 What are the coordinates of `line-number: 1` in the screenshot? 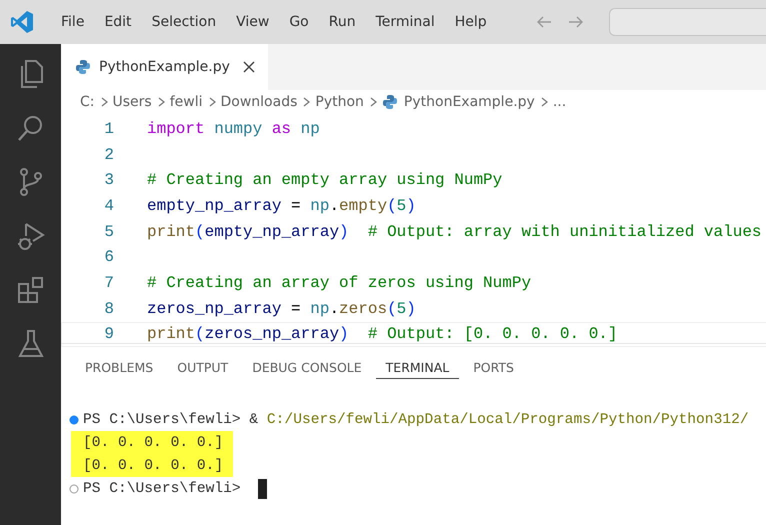 It's located at (109, 129).